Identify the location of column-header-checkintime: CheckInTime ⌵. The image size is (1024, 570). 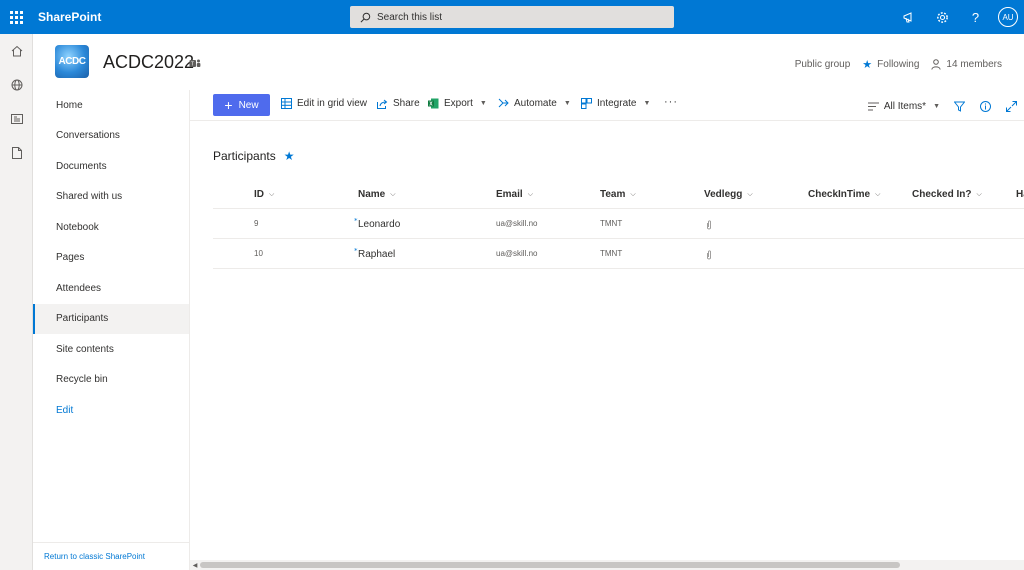
(844, 194).